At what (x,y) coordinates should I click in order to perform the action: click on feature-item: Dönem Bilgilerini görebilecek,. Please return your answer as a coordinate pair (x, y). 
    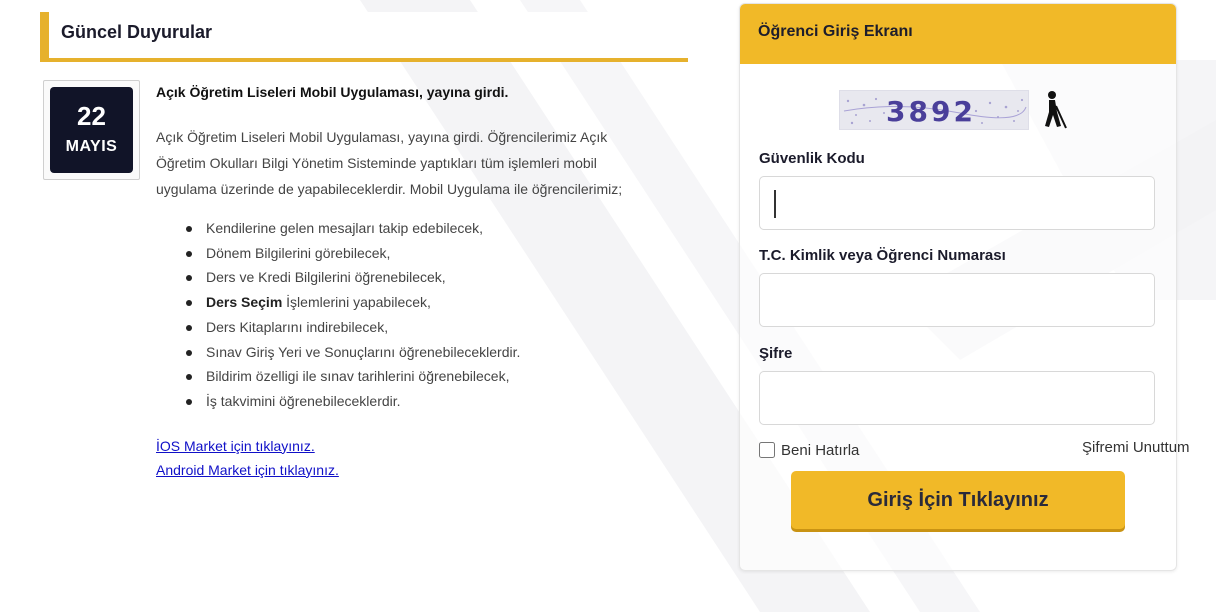
    Looking at the image, I should click on (441, 253).